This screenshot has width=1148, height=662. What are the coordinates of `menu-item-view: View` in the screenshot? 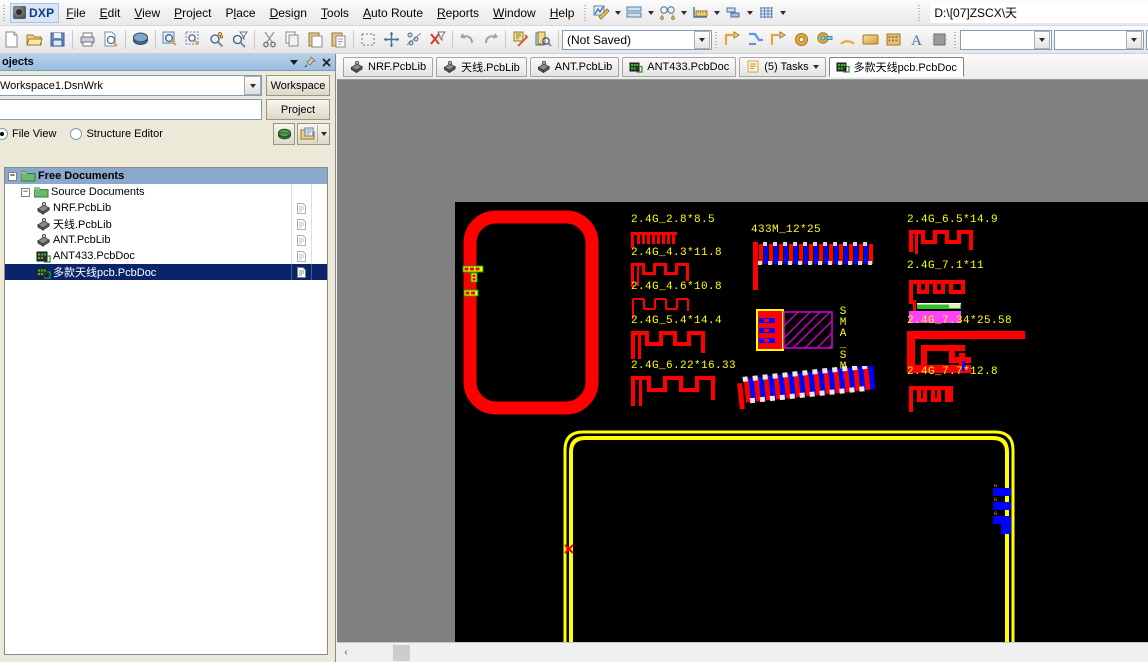 It's located at (147, 13).